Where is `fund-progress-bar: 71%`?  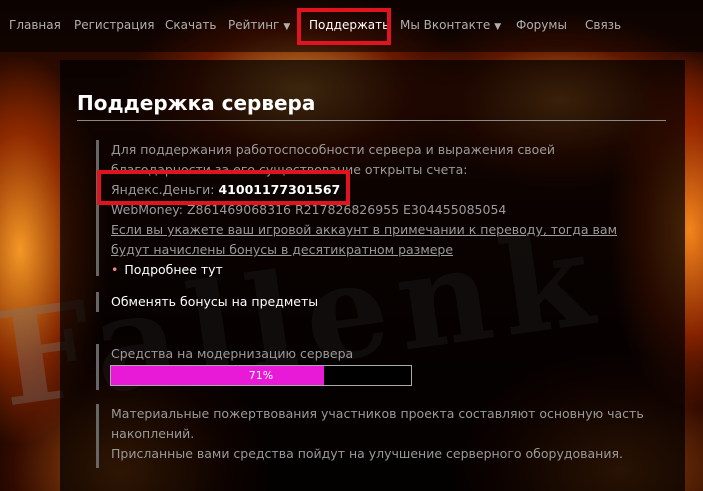
fund-progress-bar: 71% is located at coordinates (261, 375).